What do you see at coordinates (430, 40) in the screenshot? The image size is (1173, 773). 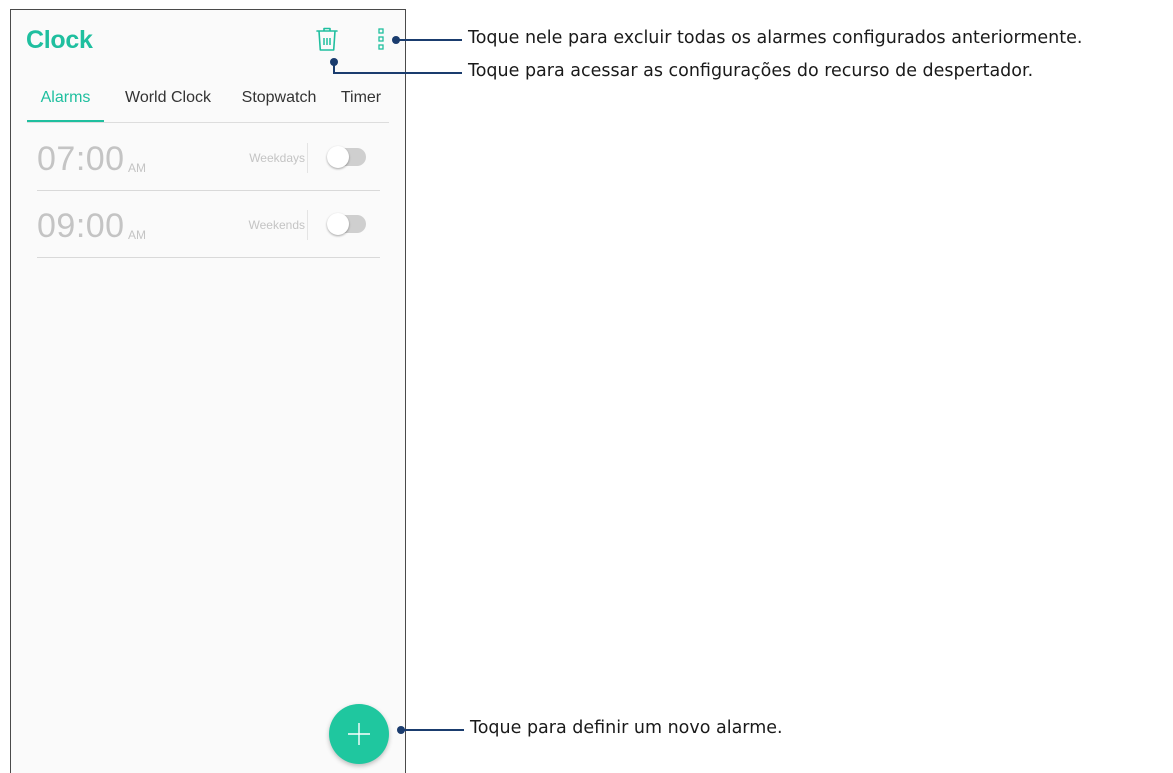 I see `callout-line-menu` at bounding box center [430, 40].